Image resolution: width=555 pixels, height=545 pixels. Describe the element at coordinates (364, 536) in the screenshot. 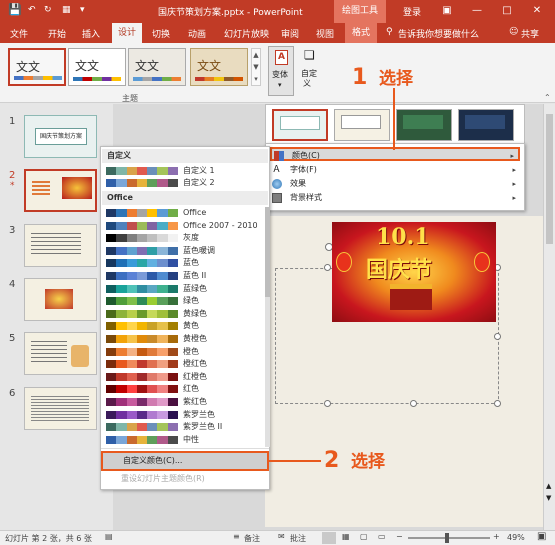

I see `reading-view-icon: ▢` at that location.